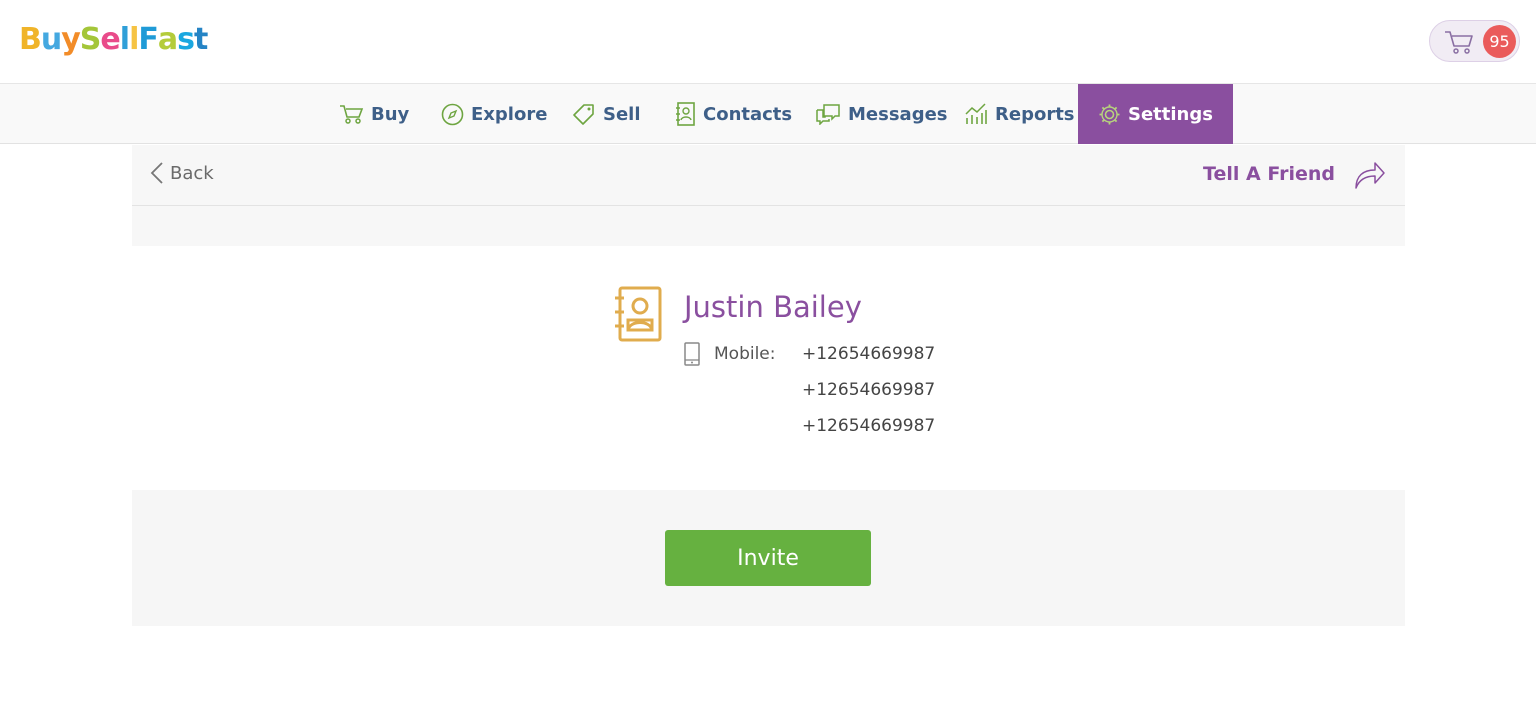 The height and width of the screenshot is (709, 1536). I want to click on nav-item-contacts: Contacts, so click(733, 114).